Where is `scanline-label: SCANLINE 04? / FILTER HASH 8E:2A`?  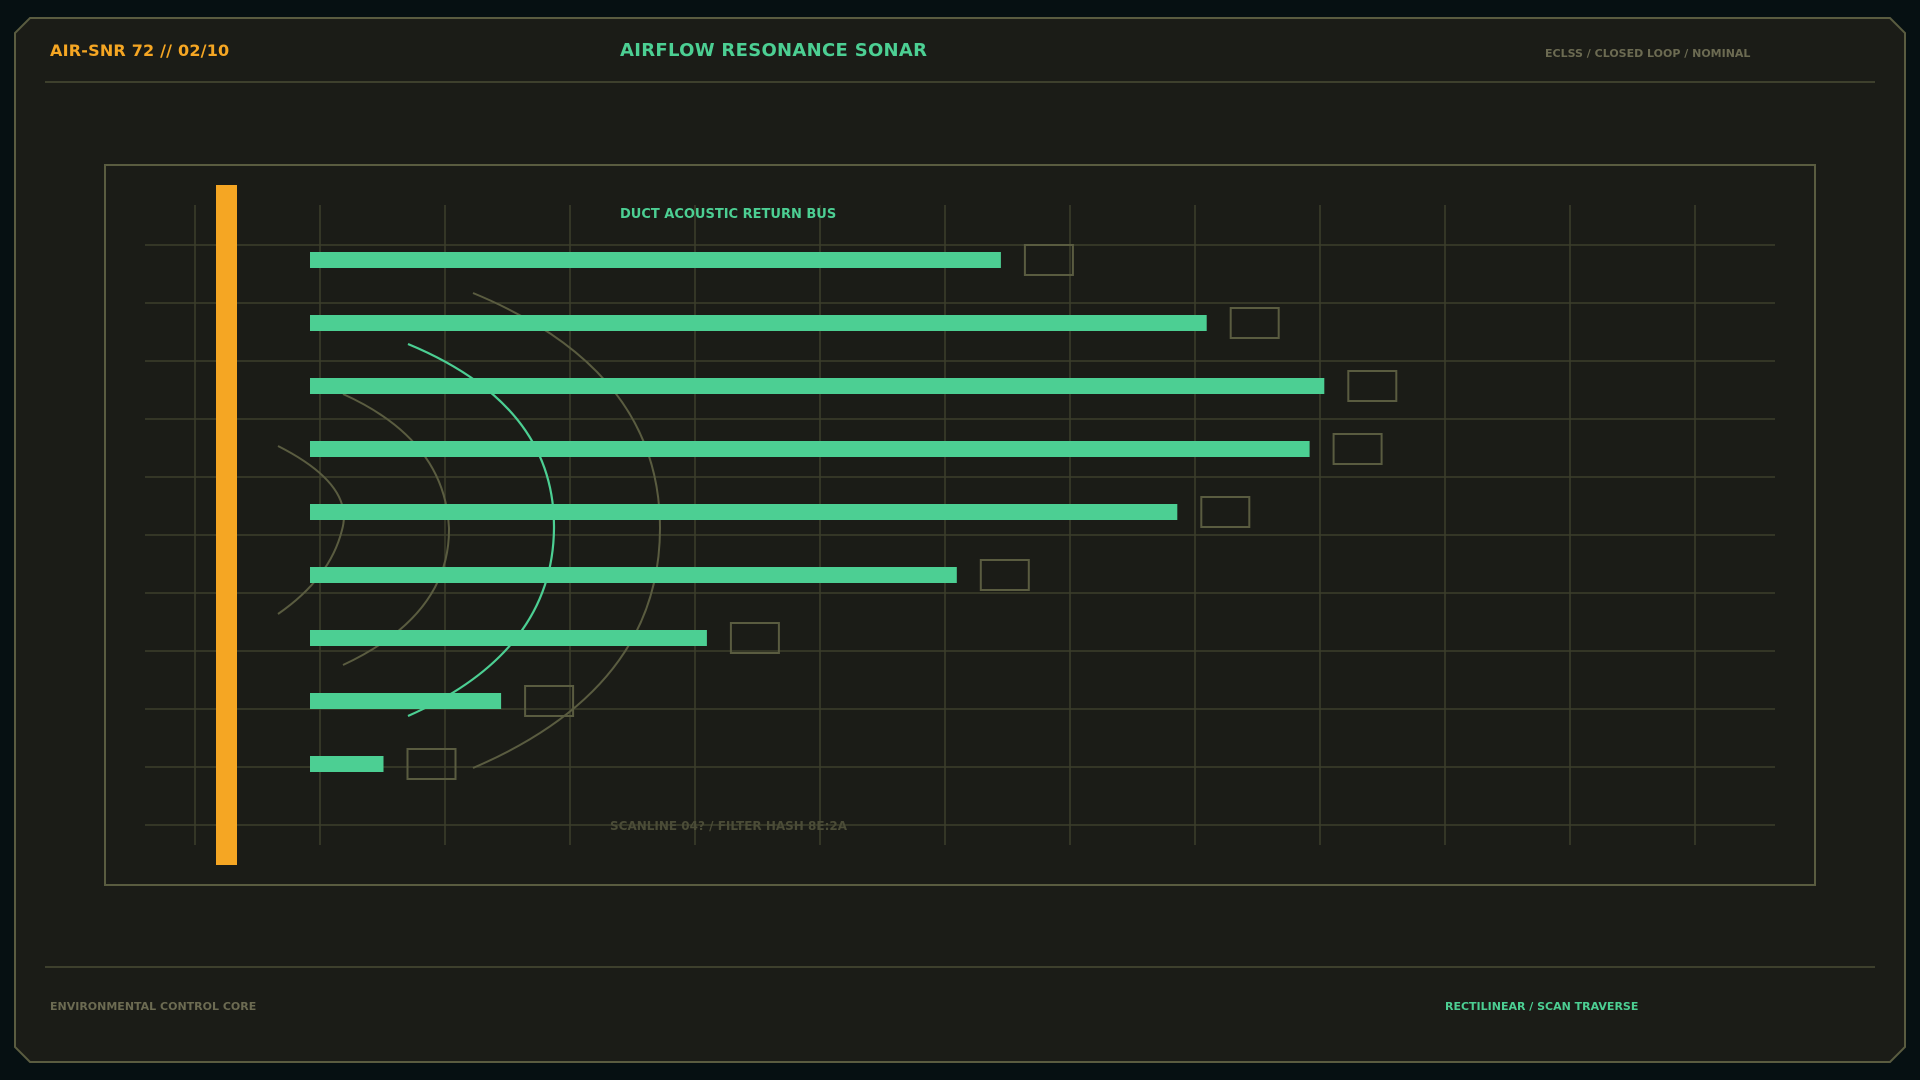
scanline-label: SCANLINE 04? / FILTER HASH 8E:2A is located at coordinates (729, 826).